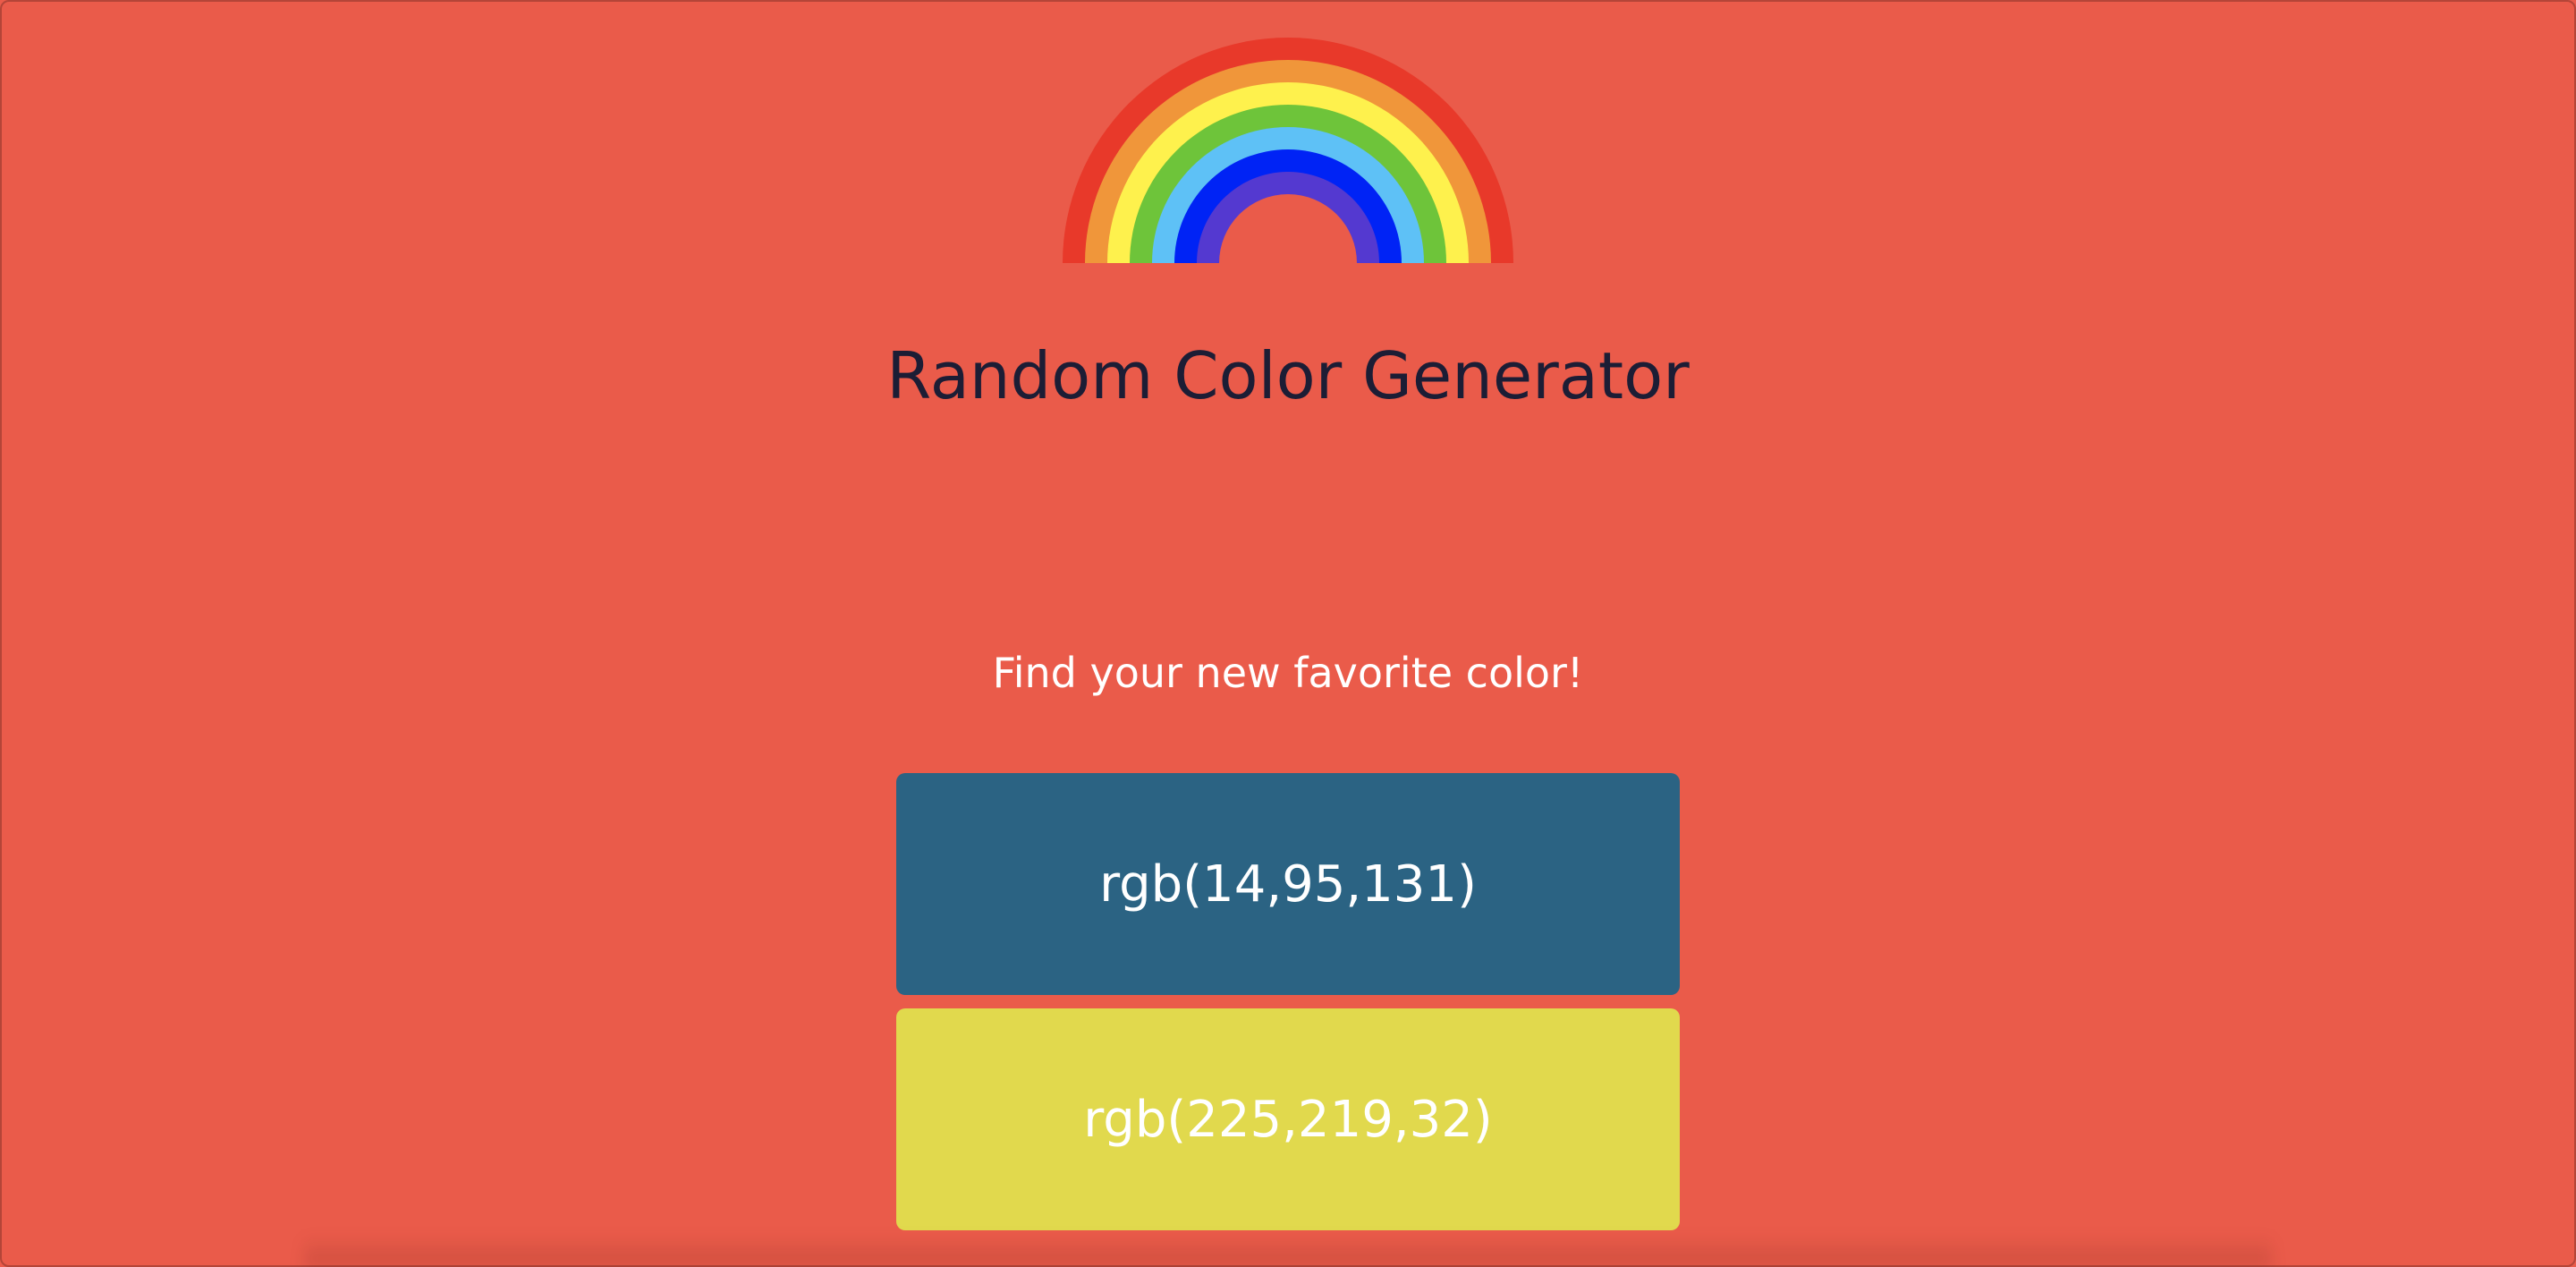 The height and width of the screenshot is (1267, 2576). I want to click on color-swatch-label: rgb(14,95,131), so click(1288, 885).